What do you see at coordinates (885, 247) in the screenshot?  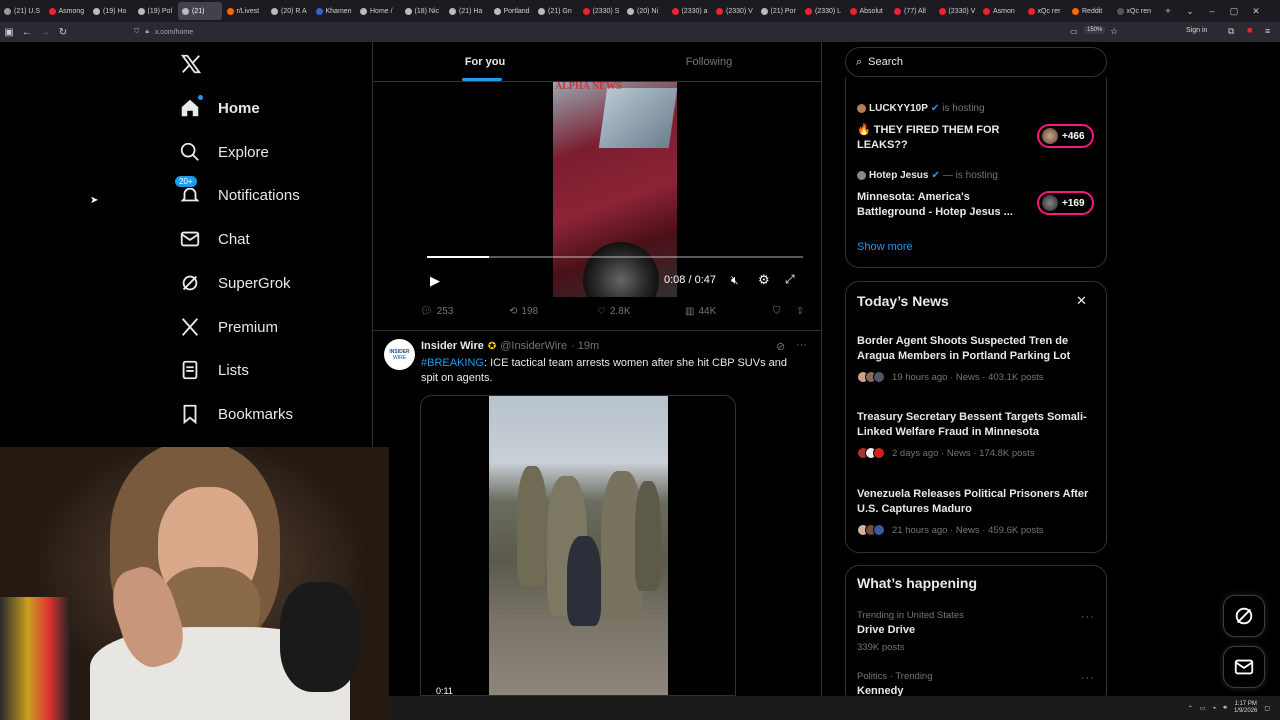 I see `show-more-link: Show more` at bounding box center [885, 247].